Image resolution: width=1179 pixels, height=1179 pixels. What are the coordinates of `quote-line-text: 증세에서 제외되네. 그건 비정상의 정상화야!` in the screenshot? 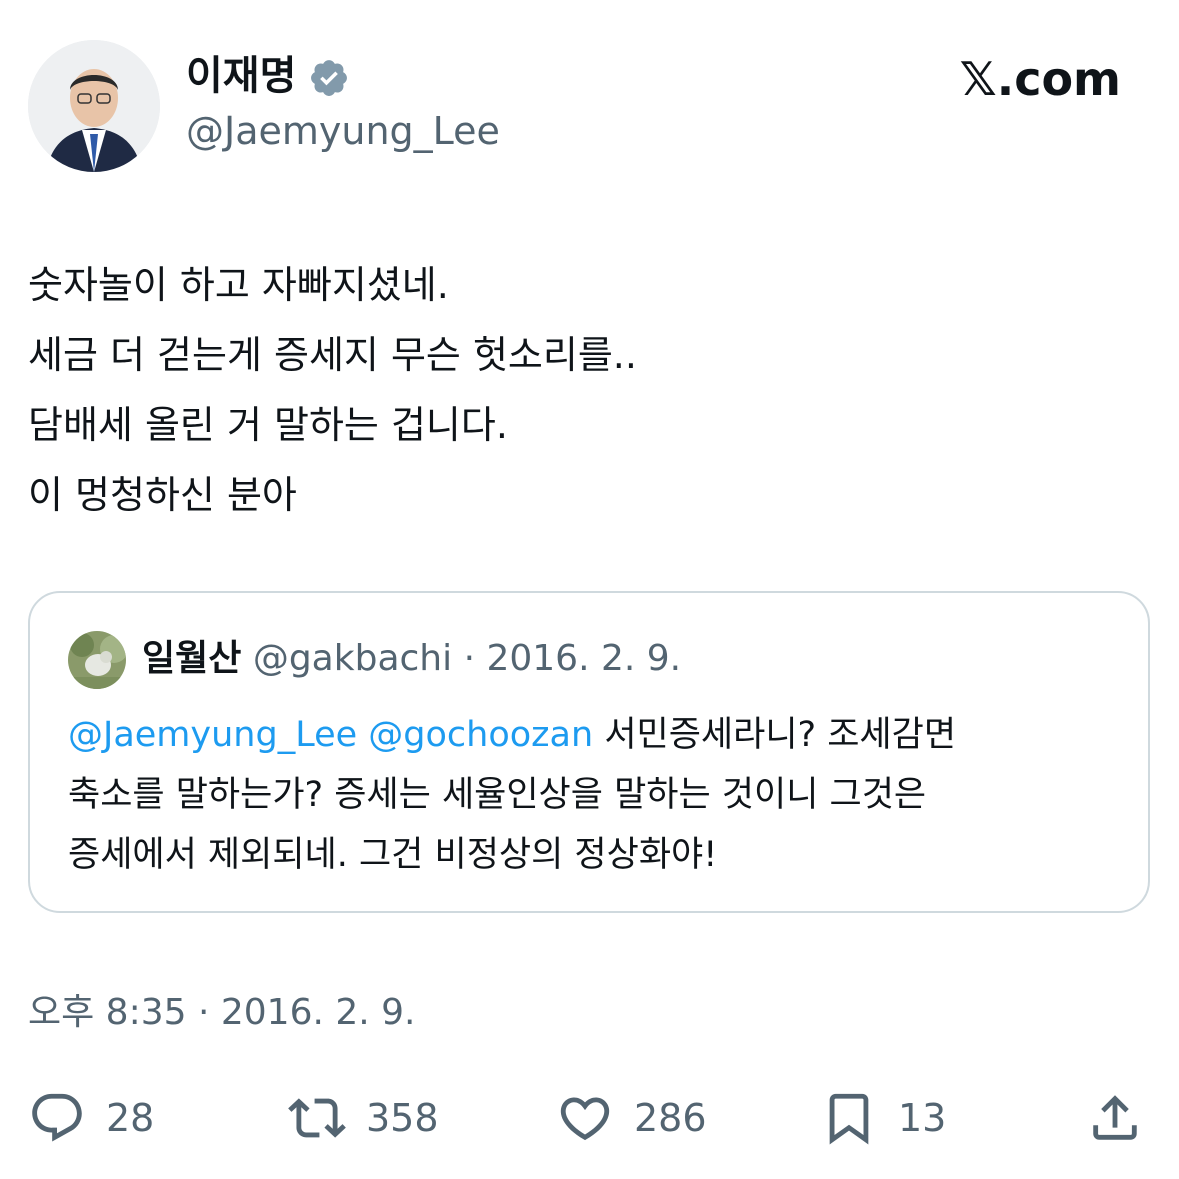 It's located at (393, 855).